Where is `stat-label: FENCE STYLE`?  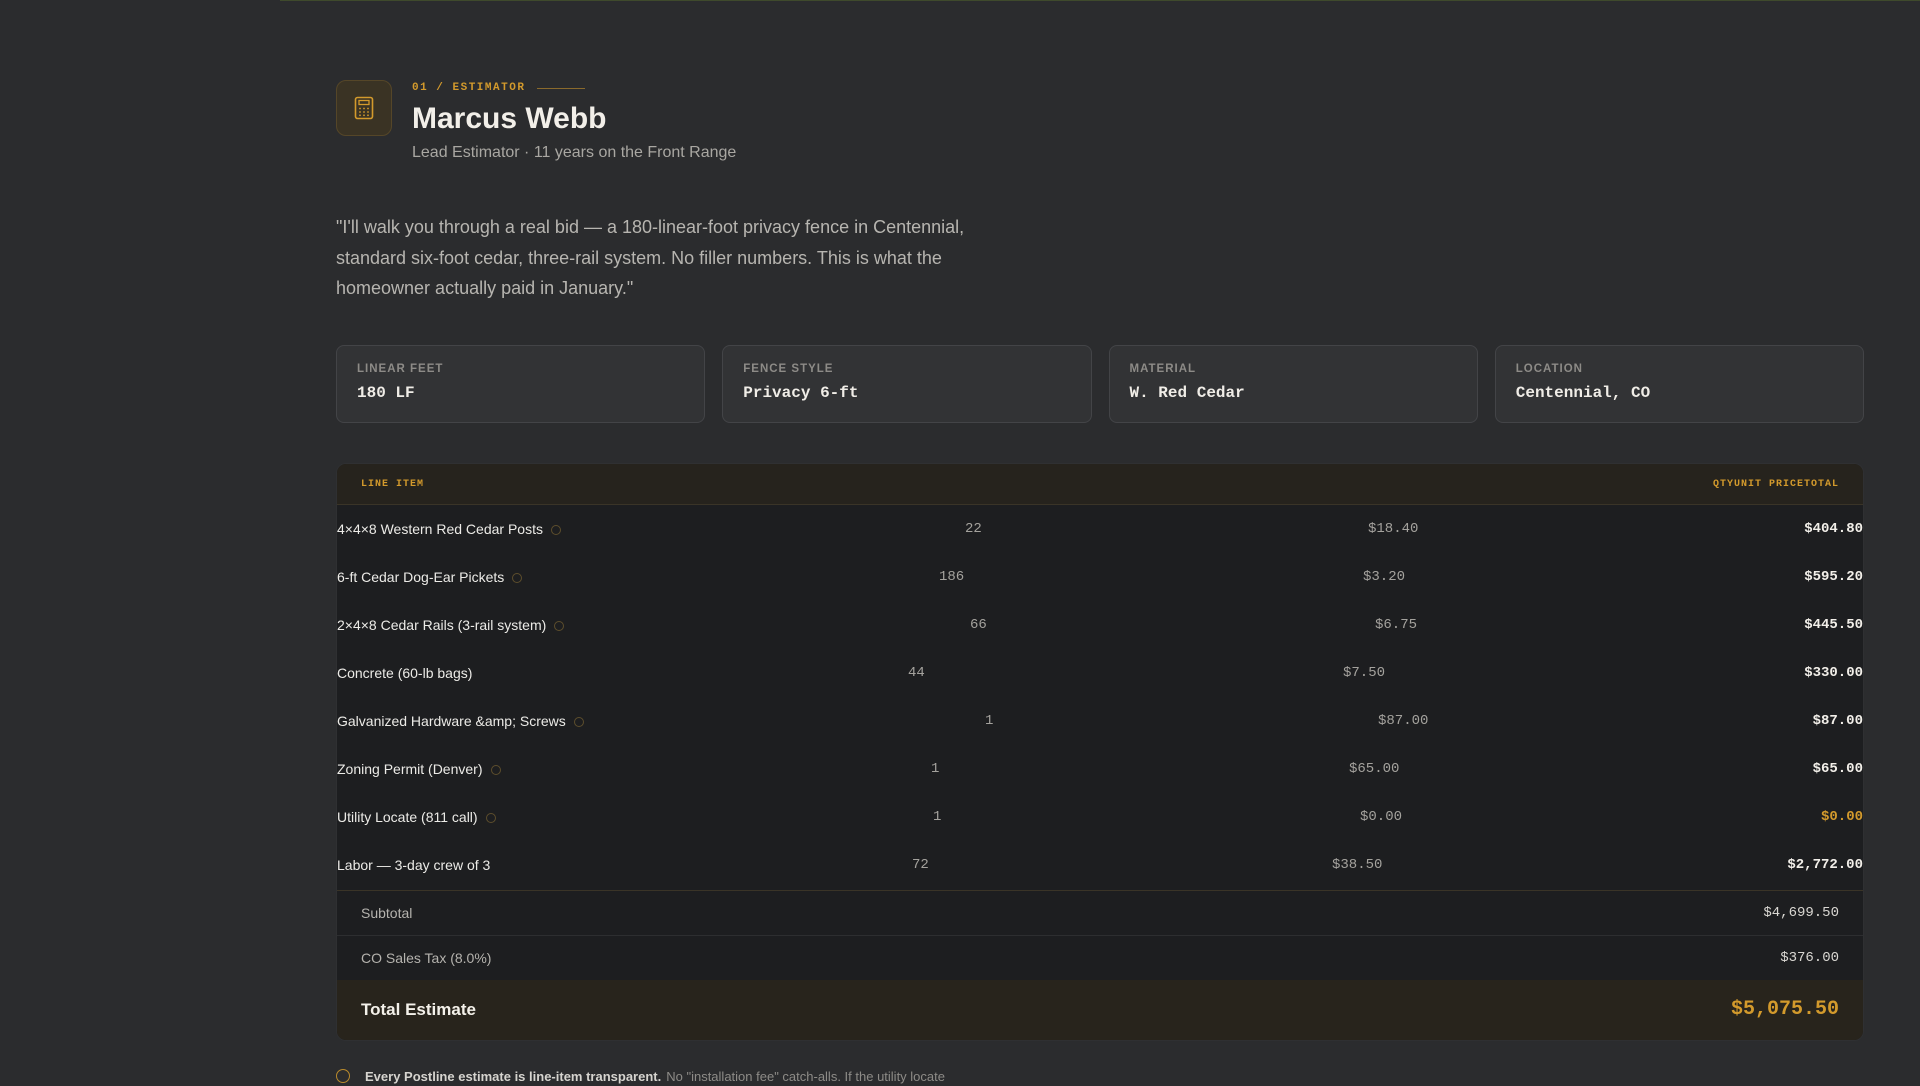
stat-label: FENCE STYLE is located at coordinates (788, 369).